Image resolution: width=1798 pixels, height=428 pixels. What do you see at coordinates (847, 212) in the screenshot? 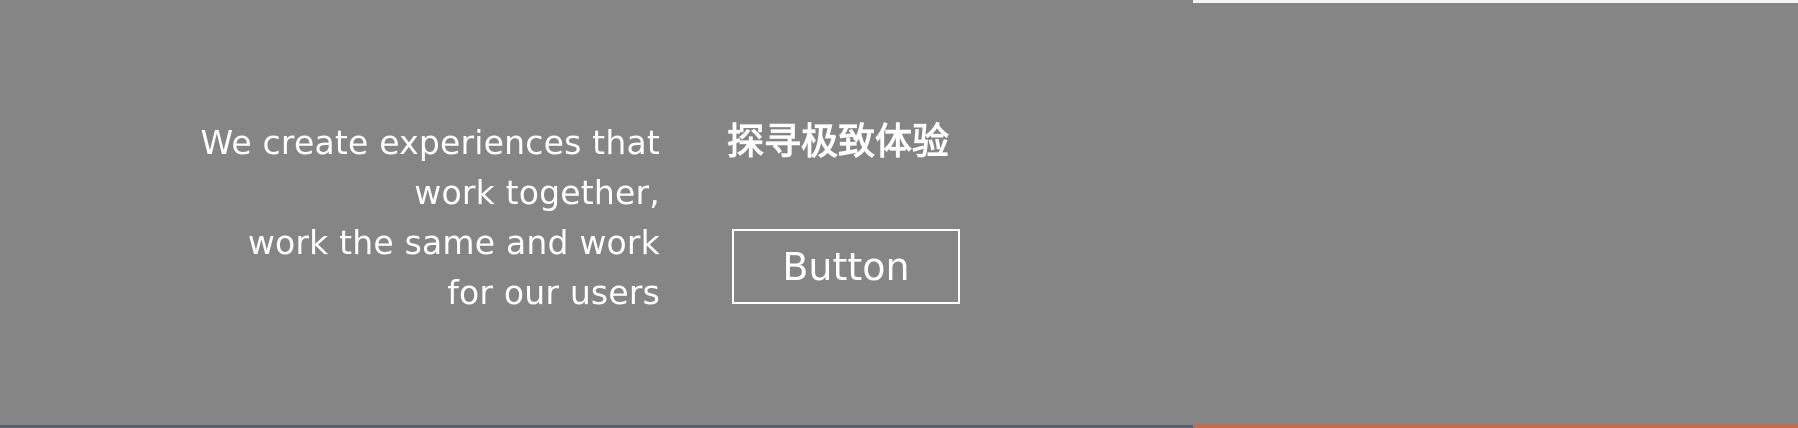
I see `cta-group: 探寻极致体验 Button` at bounding box center [847, 212].